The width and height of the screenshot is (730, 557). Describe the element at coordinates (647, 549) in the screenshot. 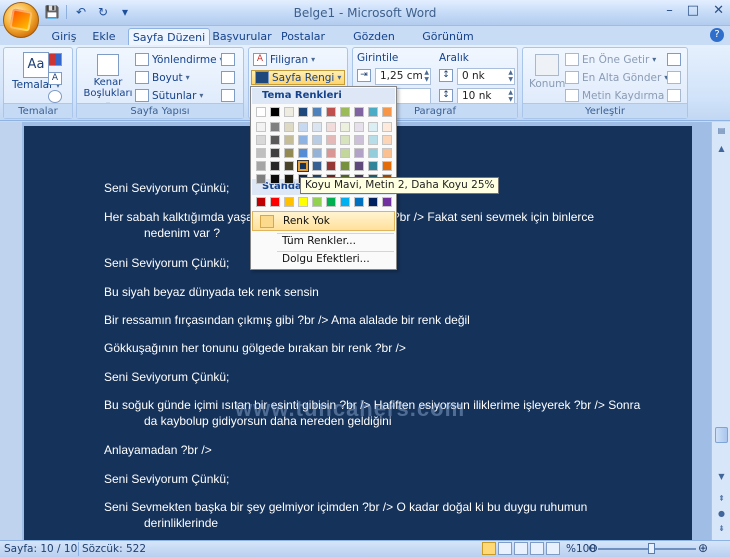

I see `zoom-slider` at that location.